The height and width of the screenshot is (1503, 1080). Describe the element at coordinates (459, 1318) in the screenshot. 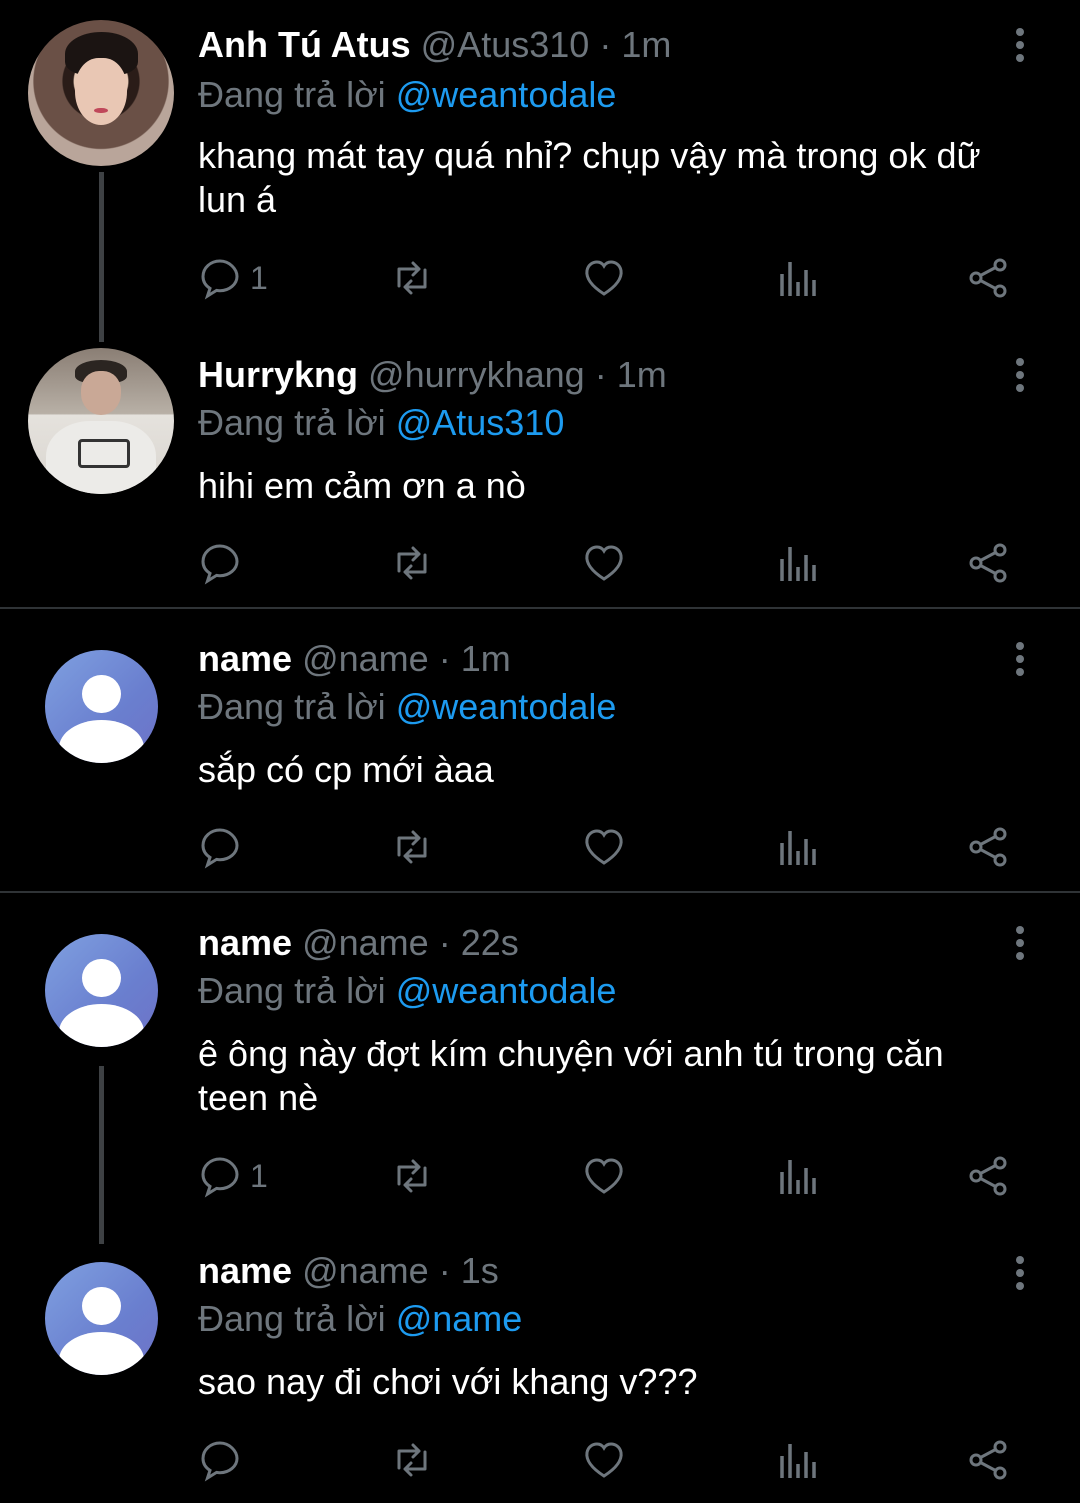

I see `mention-link: @name` at that location.